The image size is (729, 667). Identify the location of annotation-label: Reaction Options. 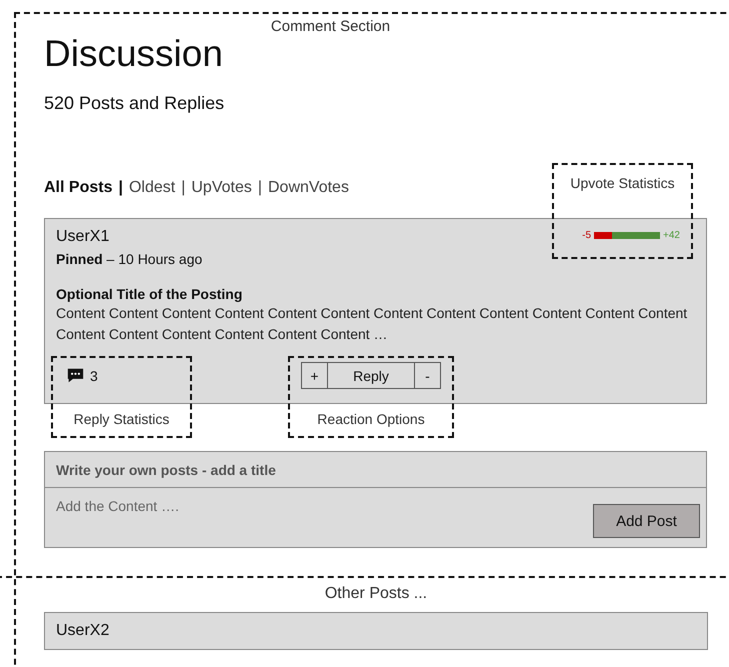
(371, 419).